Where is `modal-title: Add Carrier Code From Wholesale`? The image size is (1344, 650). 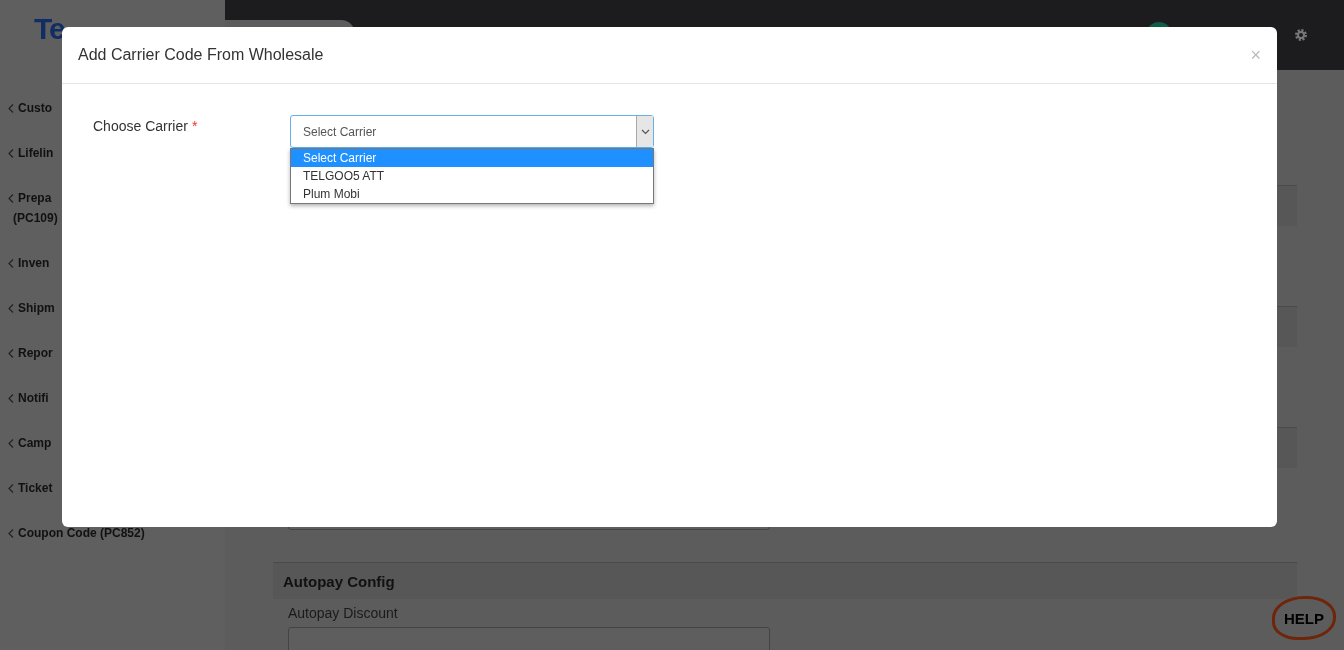 modal-title: Add Carrier Code From Wholesale is located at coordinates (201, 55).